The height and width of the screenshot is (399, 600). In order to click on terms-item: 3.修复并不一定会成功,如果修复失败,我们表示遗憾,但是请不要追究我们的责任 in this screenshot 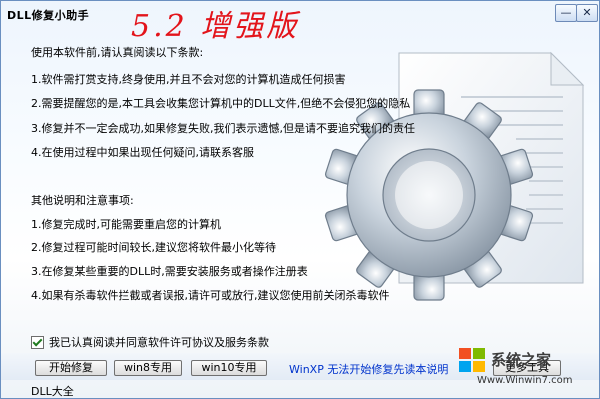, I will do `click(223, 128)`.